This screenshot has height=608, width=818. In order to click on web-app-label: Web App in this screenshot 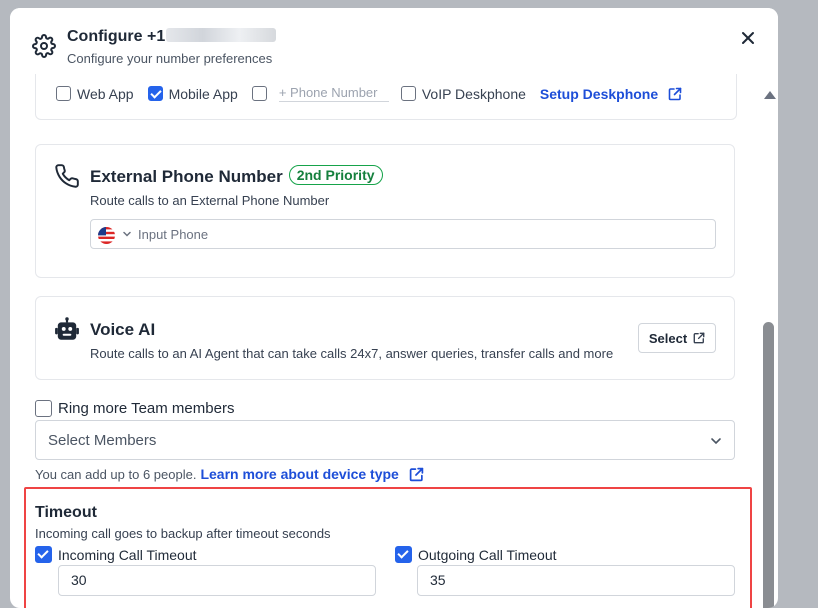, I will do `click(105, 93)`.